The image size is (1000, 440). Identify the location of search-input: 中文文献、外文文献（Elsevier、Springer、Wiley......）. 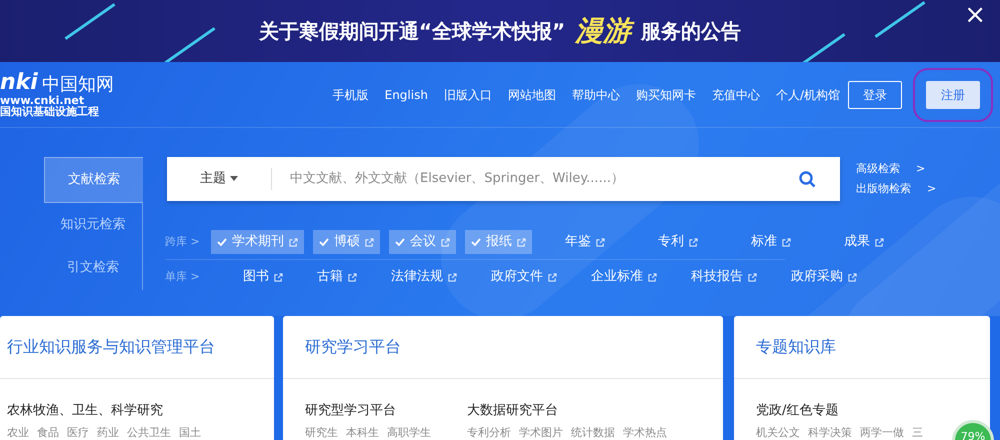
(535, 179).